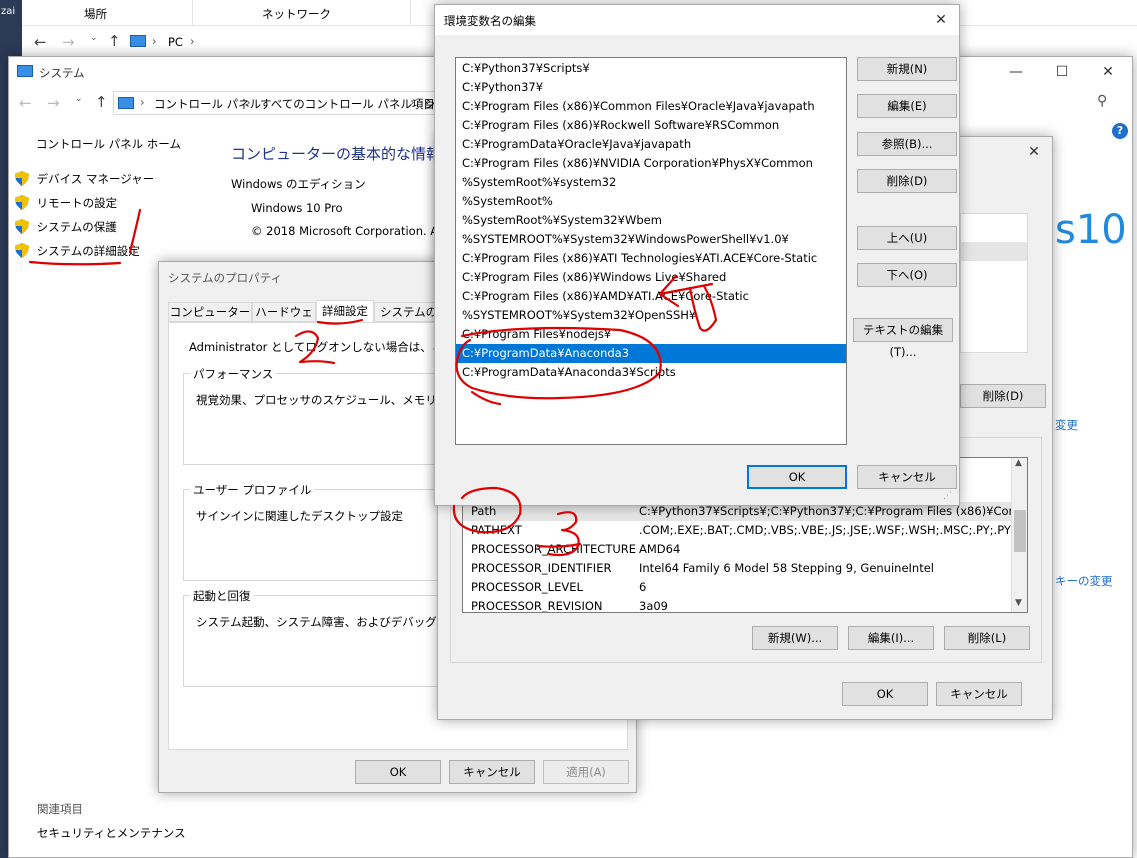 The image size is (1137, 858). Describe the element at coordinates (994, 251) in the screenshot. I see `user-var-row-highlight` at that location.